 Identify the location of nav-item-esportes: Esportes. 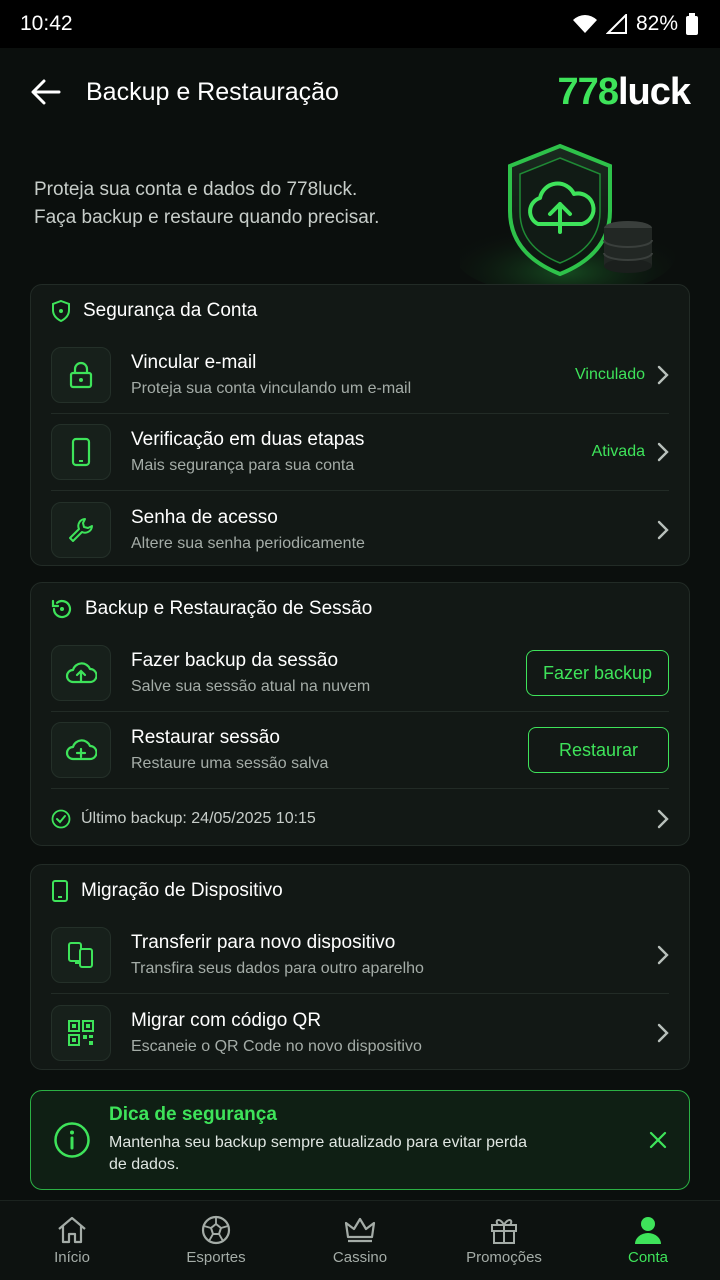
(216, 1240).